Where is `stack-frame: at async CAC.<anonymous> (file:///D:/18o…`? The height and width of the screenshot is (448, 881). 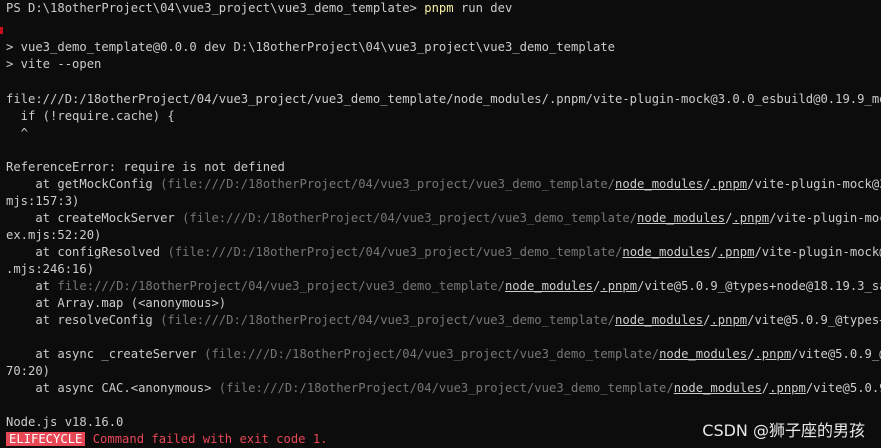
stack-frame: at async CAC.<anonymous> (file:///D:/18o… is located at coordinates (443, 388).